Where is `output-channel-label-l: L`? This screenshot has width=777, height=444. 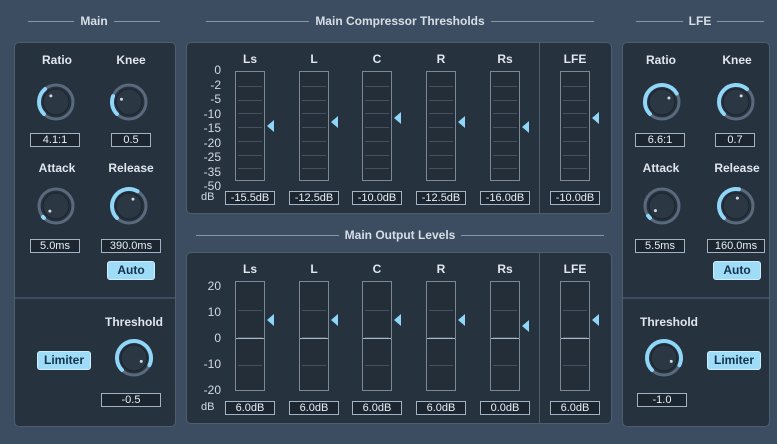 output-channel-label-l: L is located at coordinates (314, 269).